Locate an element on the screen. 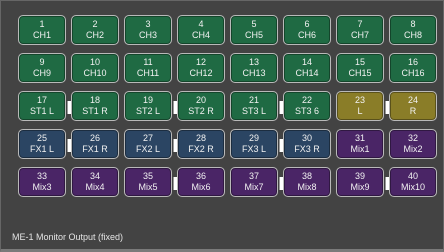 The height and width of the screenshot is (252, 444). channel-button: 10 CH10 is located at coordinates (95, 68).